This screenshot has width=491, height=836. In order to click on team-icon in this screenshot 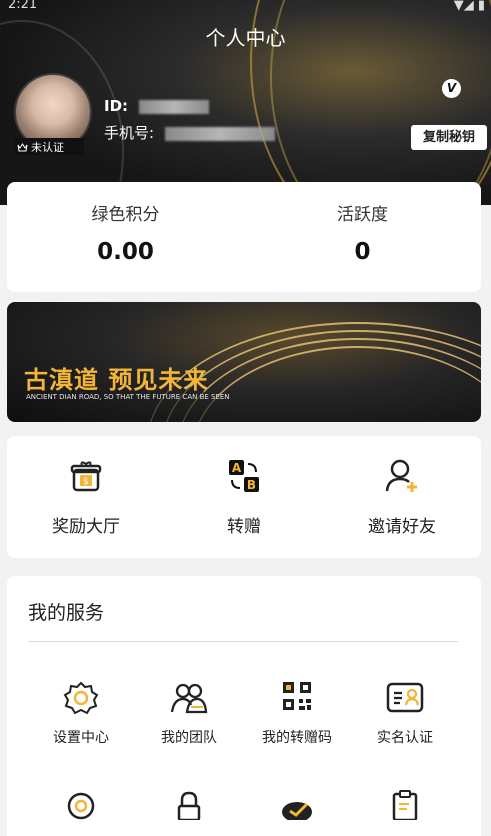, I will do `click(189, 698)`.